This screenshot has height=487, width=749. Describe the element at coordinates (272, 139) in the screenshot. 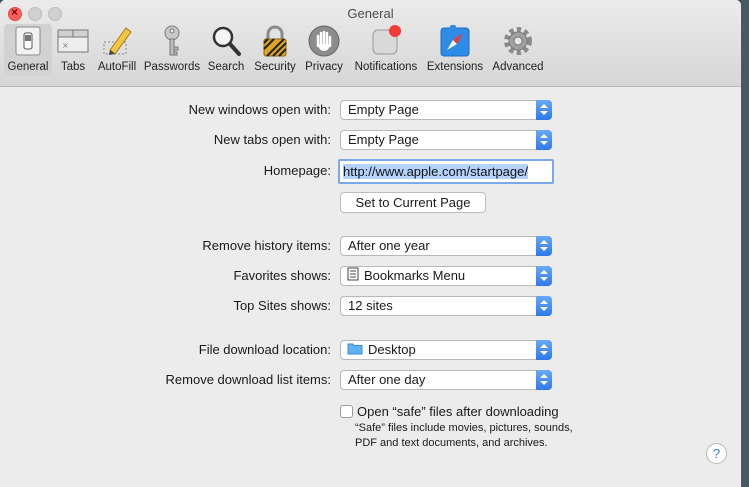

I see `new-tabs-label: New tabs open with:` at that location.